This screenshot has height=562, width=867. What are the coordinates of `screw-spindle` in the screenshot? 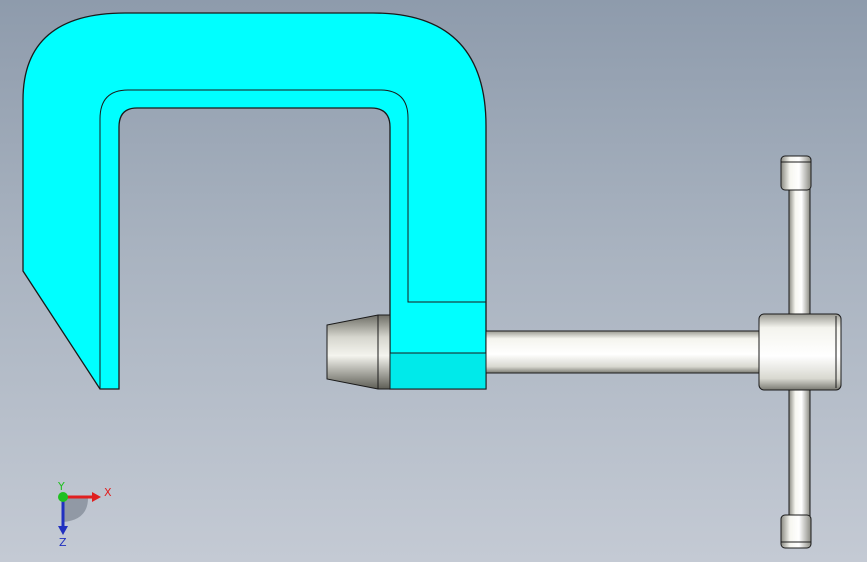 It's located at (623, 352).